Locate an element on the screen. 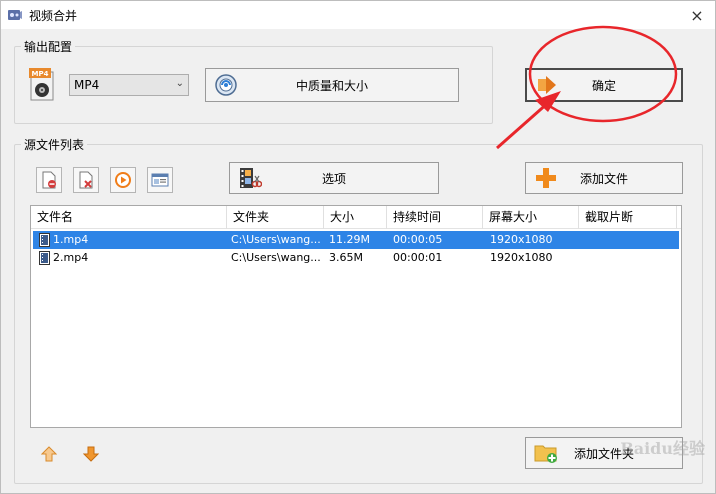 This screenshot has height=494, width=716. options-button: 选项 is located at coordinates (334, 178).